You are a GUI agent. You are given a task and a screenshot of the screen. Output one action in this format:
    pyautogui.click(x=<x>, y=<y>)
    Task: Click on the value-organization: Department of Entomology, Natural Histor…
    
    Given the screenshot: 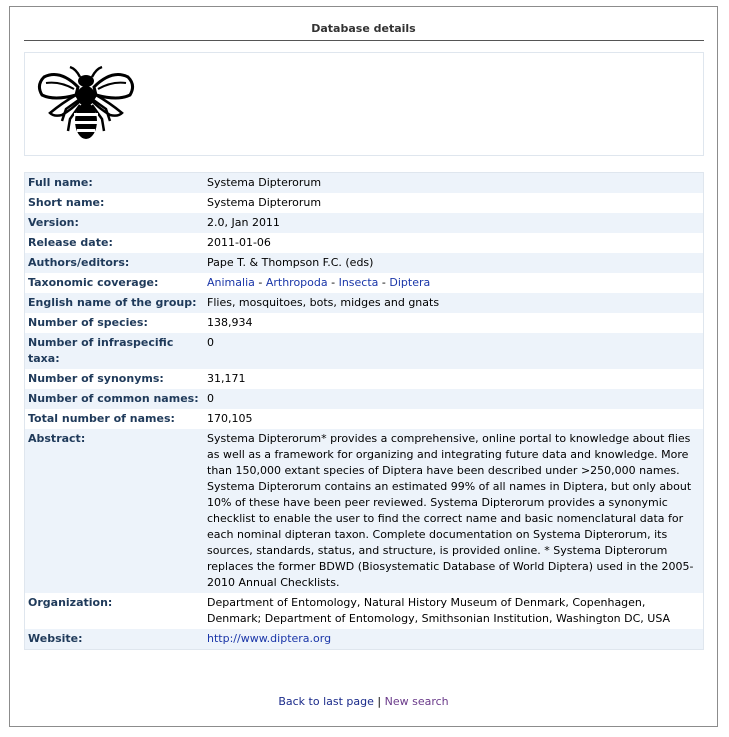 What is the action you would take?
    pyautogui.click(x=439, y=610)
    